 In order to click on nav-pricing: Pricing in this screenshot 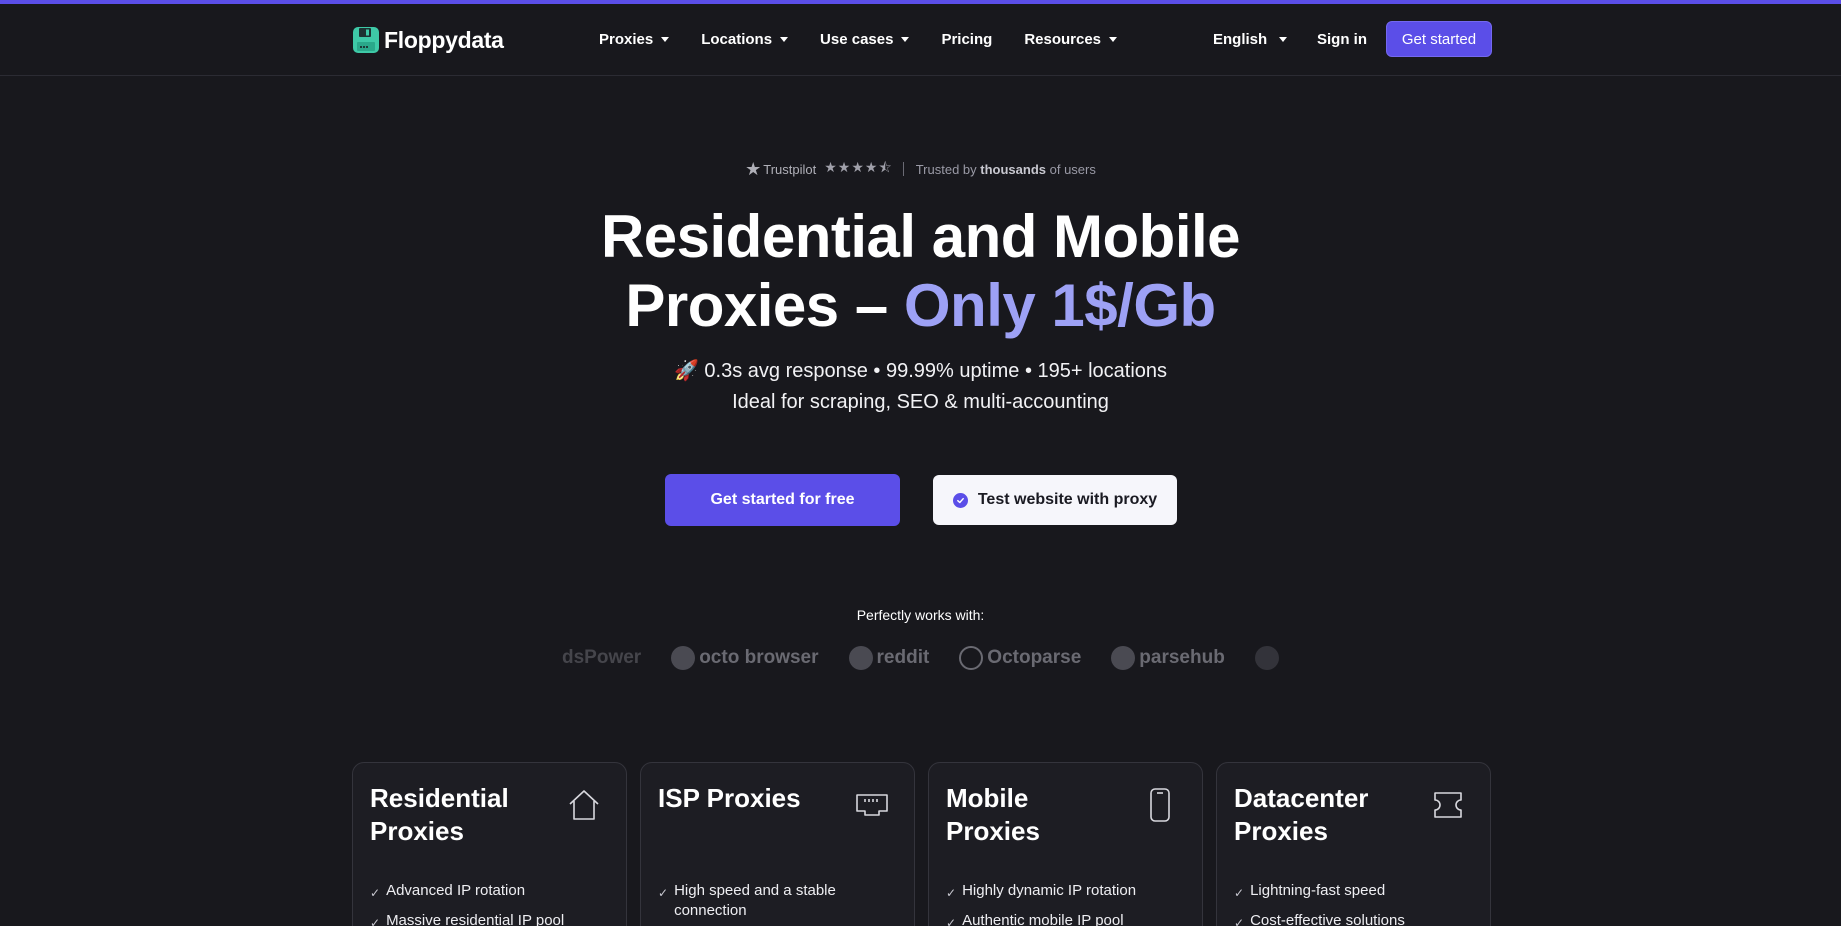, I will do `click(966, 39)`.